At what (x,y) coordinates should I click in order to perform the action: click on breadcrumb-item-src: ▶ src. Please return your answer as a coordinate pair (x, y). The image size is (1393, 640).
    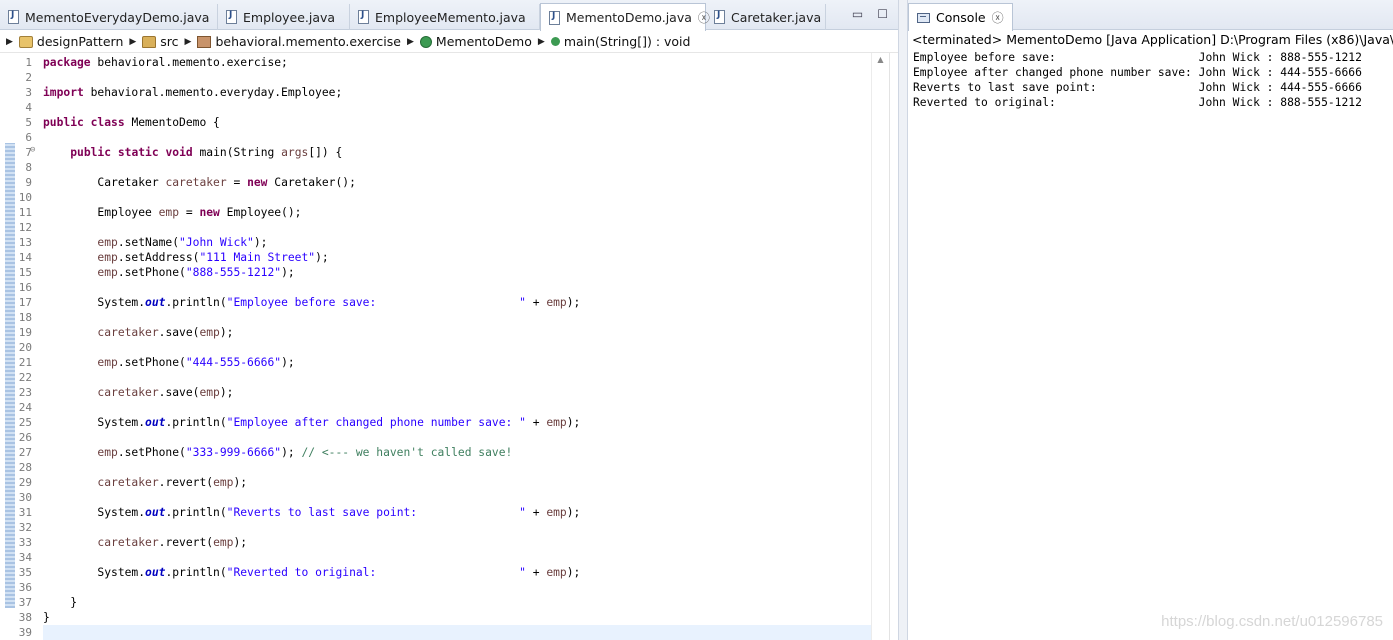
    Looking at the image, I should click on (153, 41).